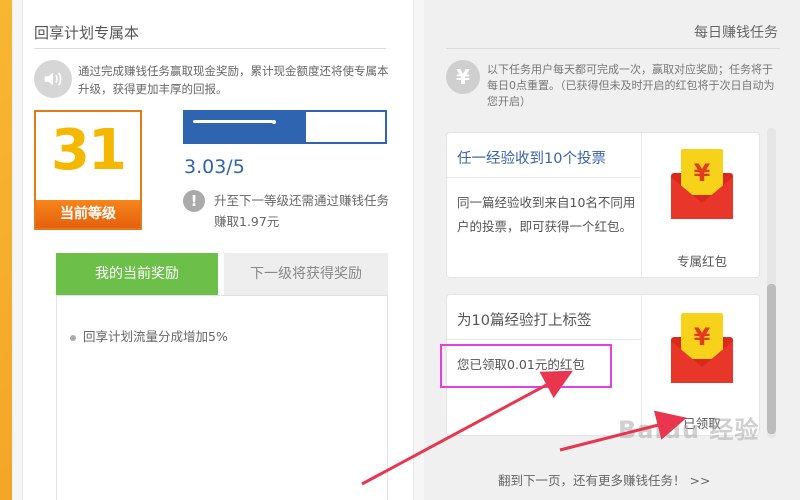 The width and height of the screenshot is (800, 500). I want to click on daily-tasks-title: 每日赚钱任务, so click(736, 33).